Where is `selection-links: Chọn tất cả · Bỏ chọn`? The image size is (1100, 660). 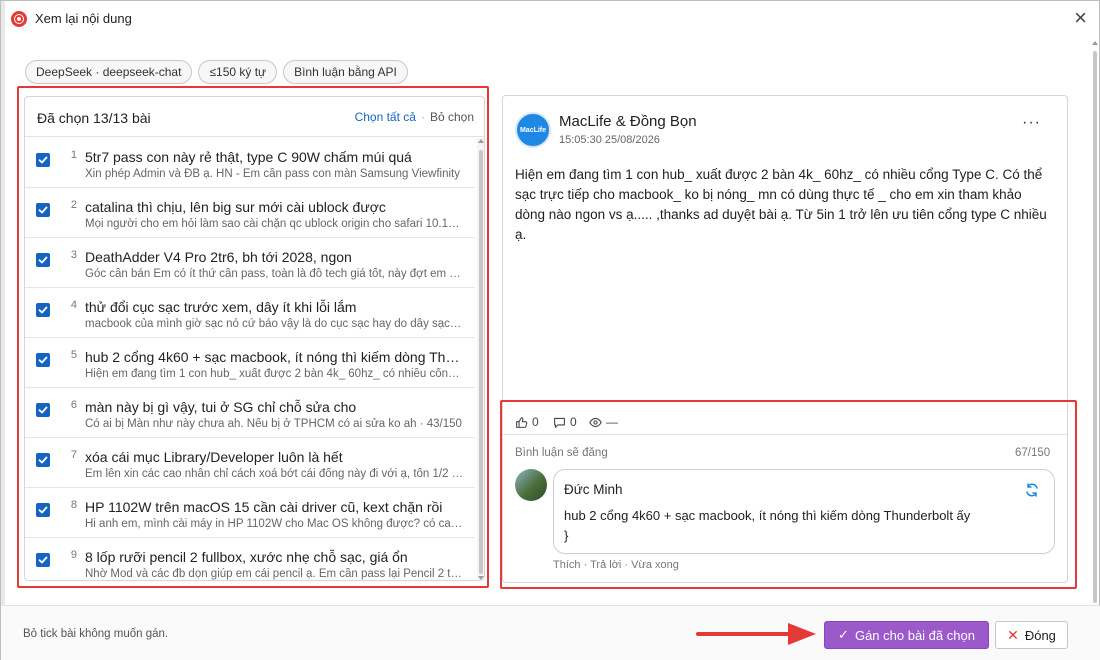 selection-links: Chọn tất cả · Bỏ chọn is located at coordinates (414, 117).